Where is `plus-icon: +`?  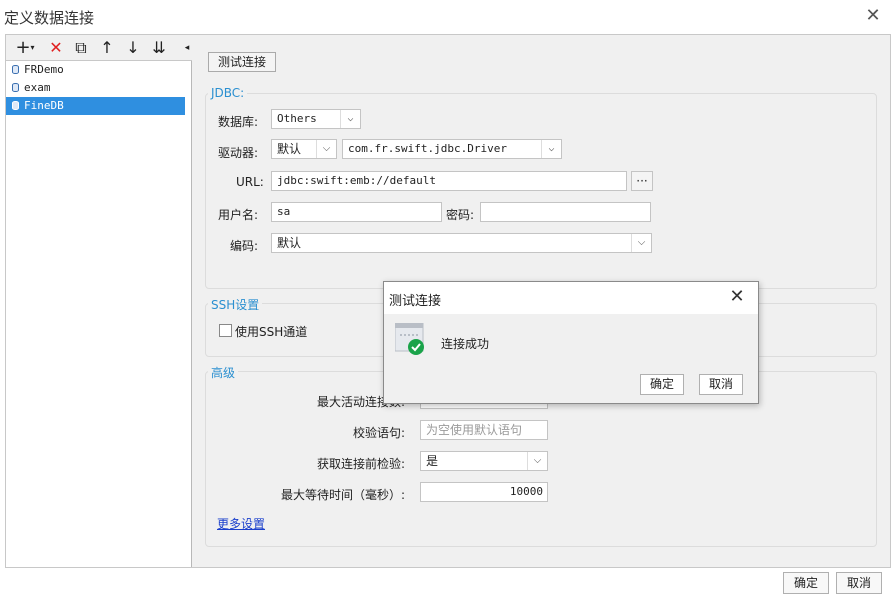
plus-icon: + is located at coordinates (23, 47).